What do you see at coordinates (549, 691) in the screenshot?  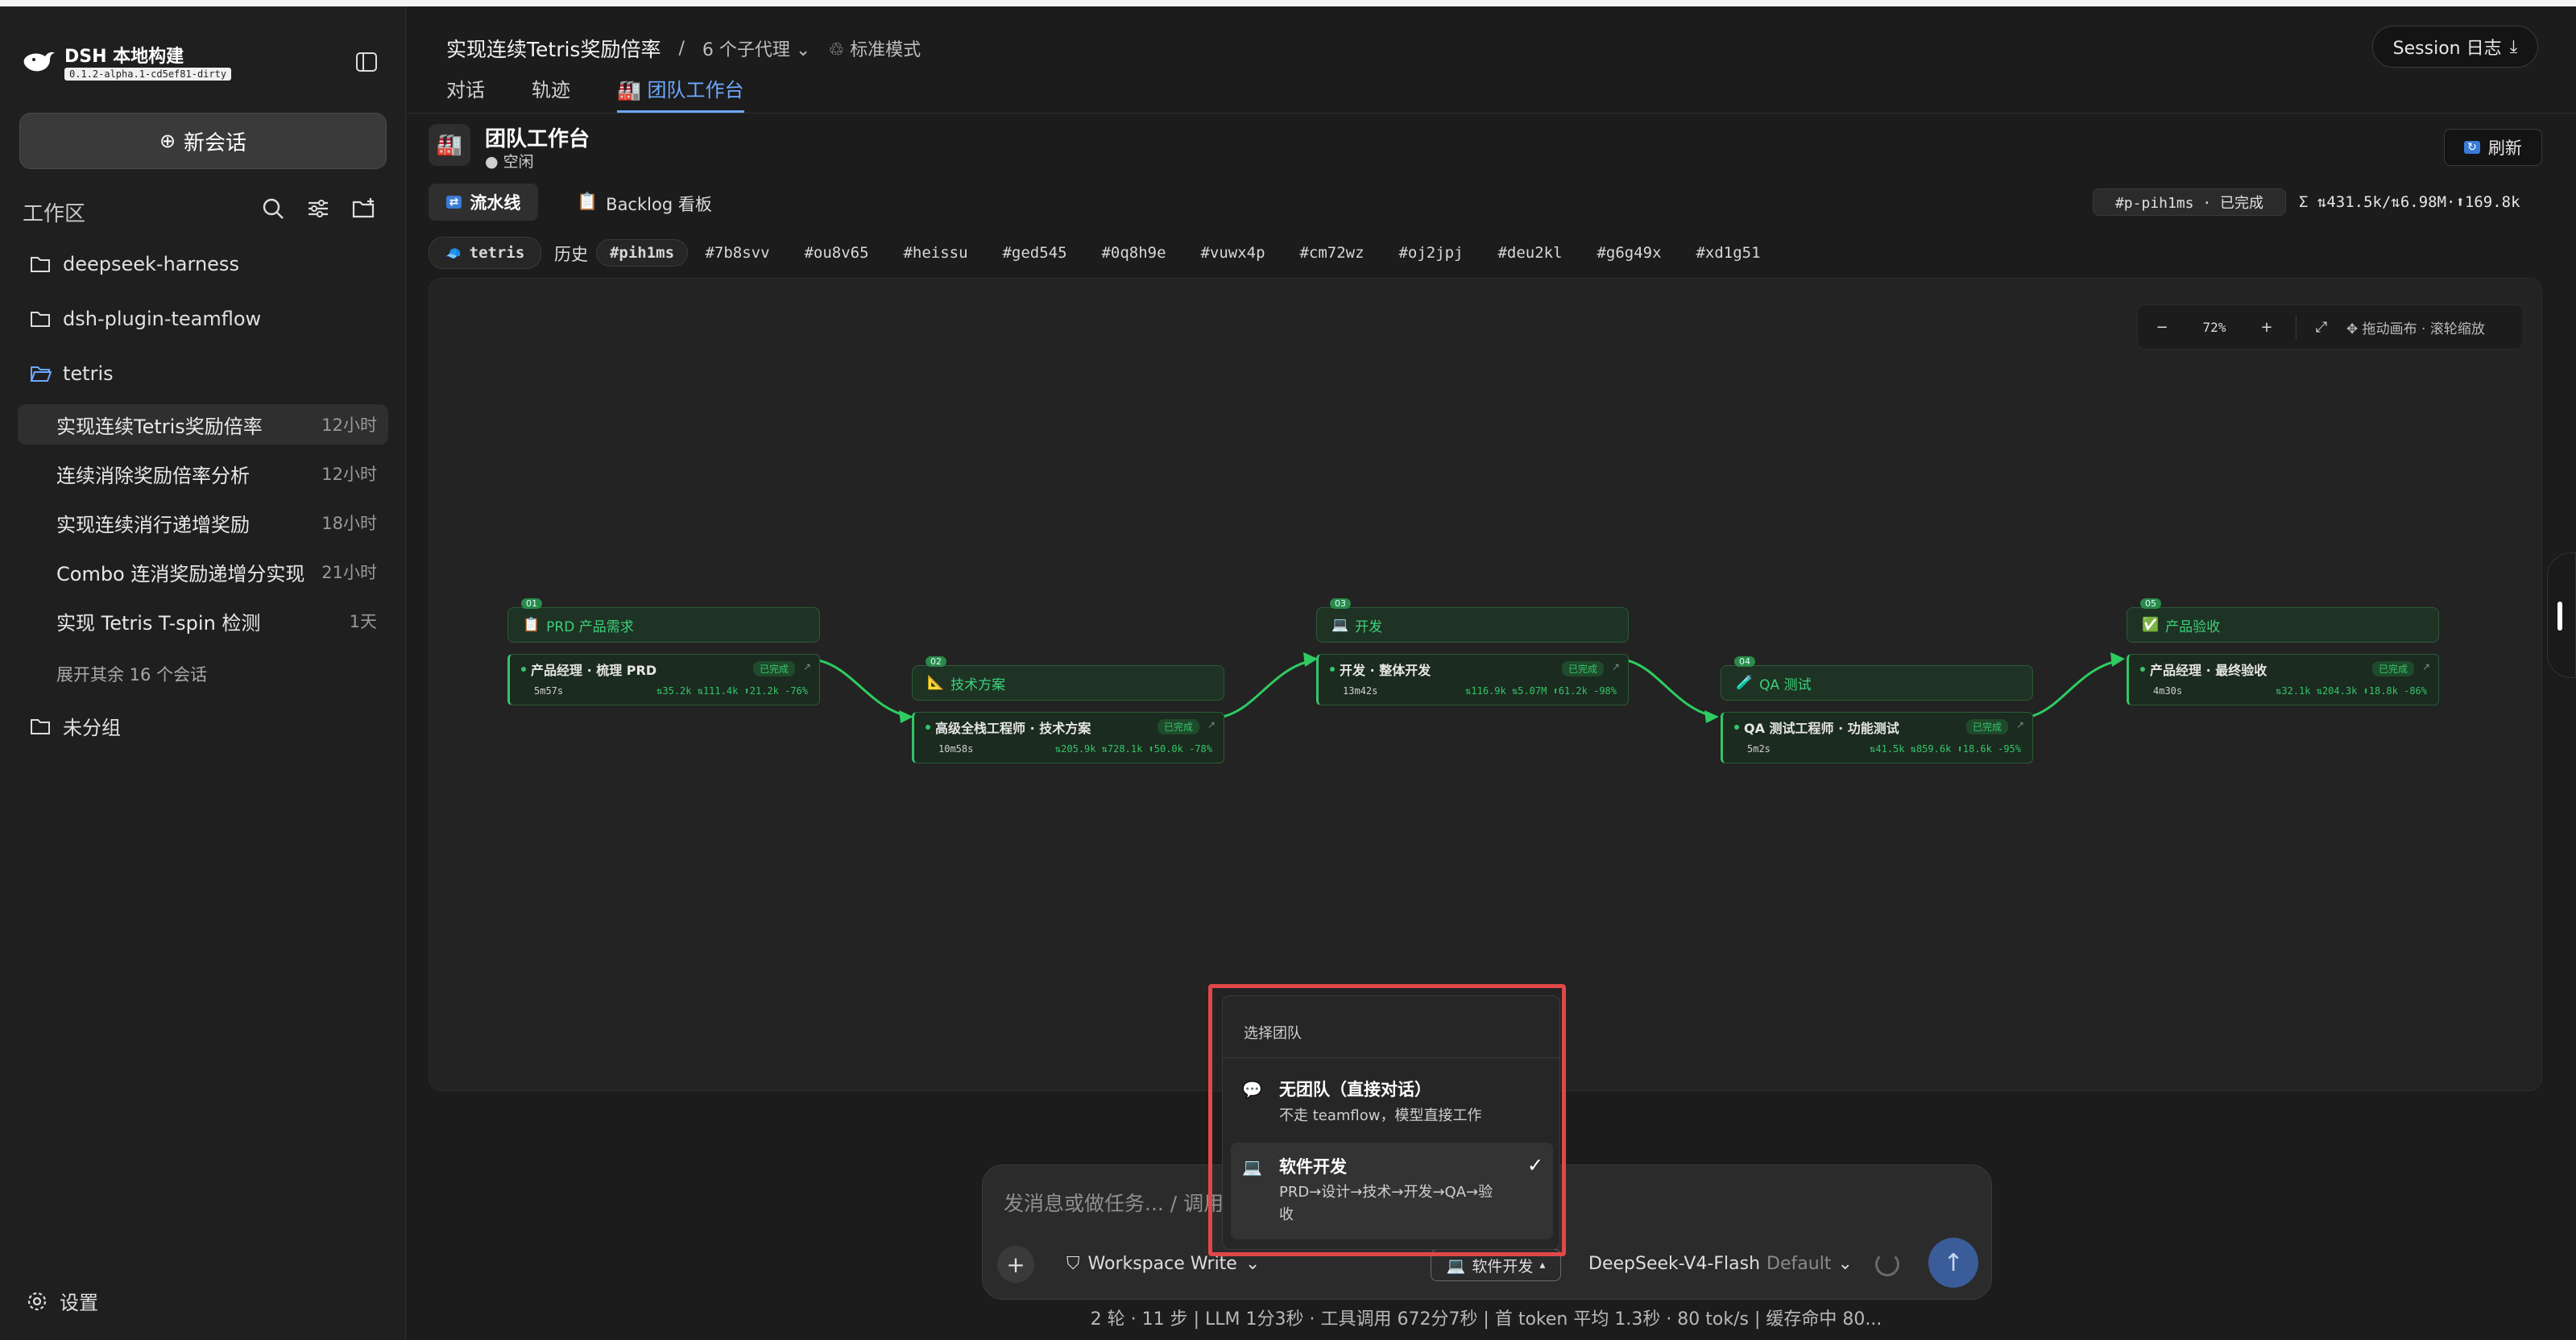 I see `agent-duration: 5m57s` at bounding box center [549, 691].